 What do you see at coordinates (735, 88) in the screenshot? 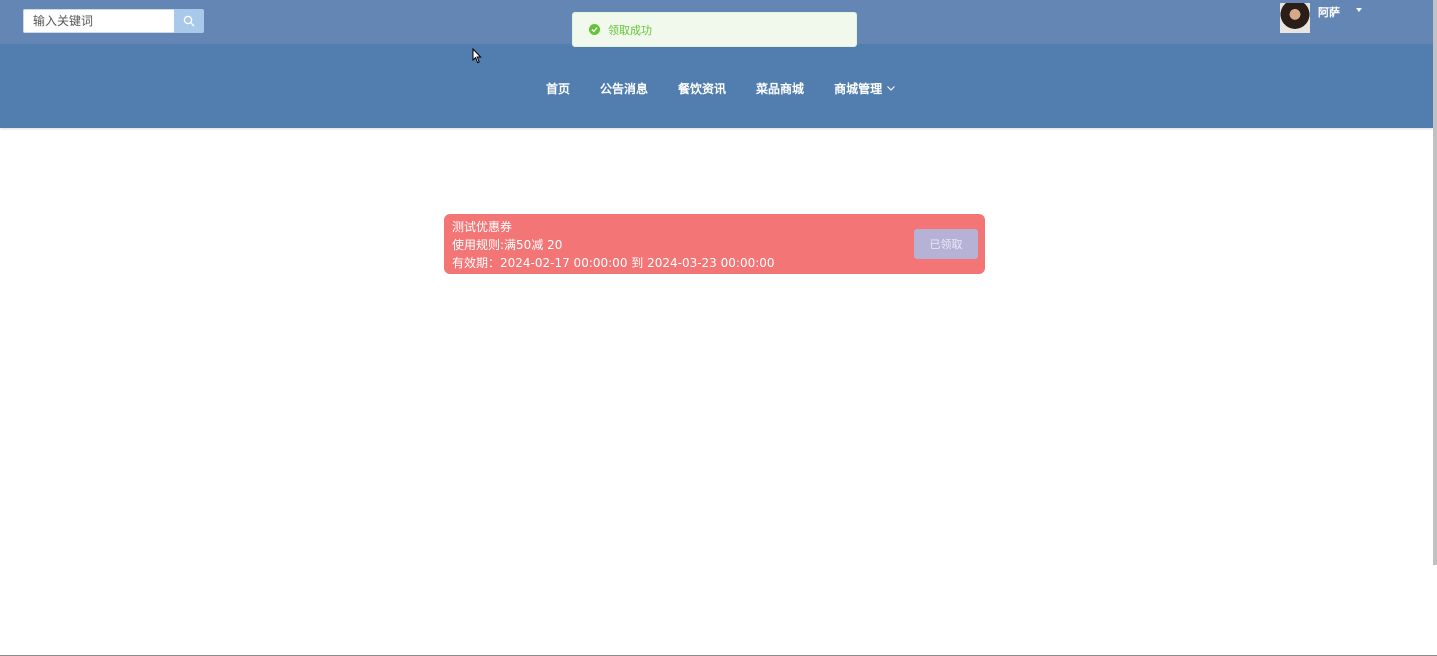
I see `main-nav: 首页 公告消息 餐饮资讯 菜品商城 商城管理` at bounding box center [735, 88].